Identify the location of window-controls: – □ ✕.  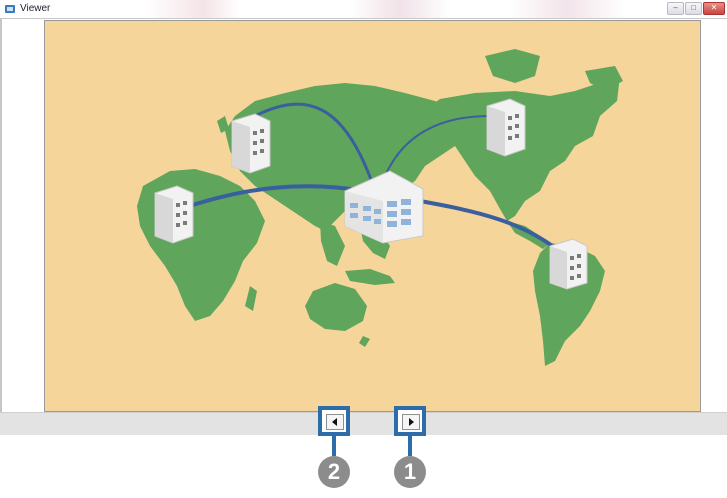
(696, 8).